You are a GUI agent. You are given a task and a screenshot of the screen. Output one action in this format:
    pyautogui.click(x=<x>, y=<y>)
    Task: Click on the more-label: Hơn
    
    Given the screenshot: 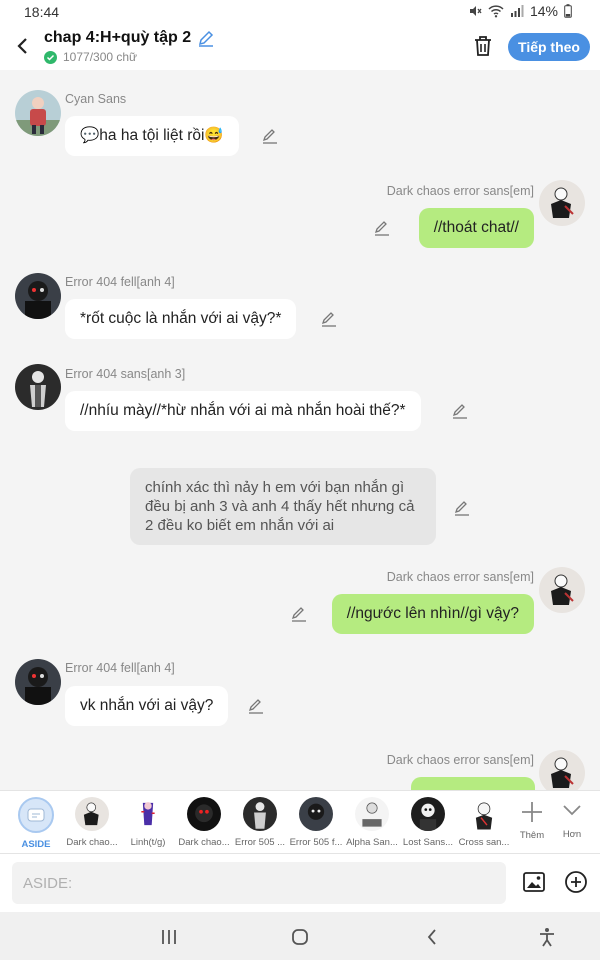 What is the action you would take?
    pyautogui.click(x=572, y=834)
    